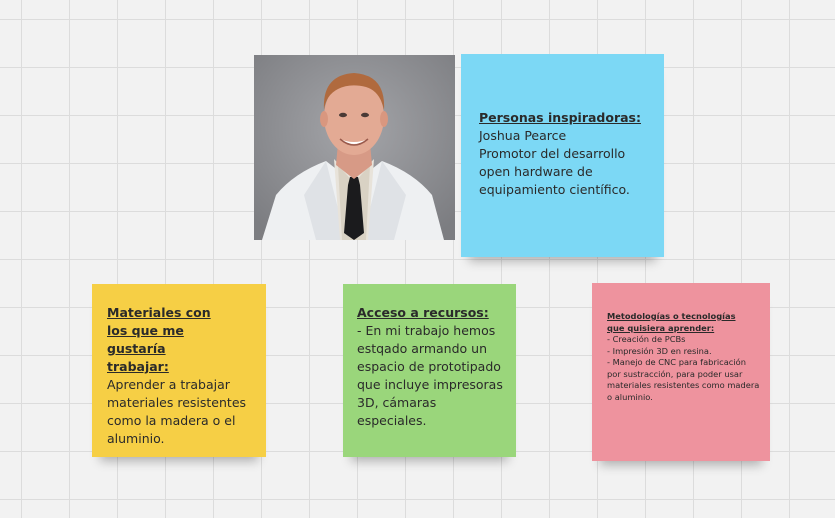 The width and height of the screenshot is (835, 518). I want to click on sticky-note-title: Acceso a recursos:, so click(423, 312).